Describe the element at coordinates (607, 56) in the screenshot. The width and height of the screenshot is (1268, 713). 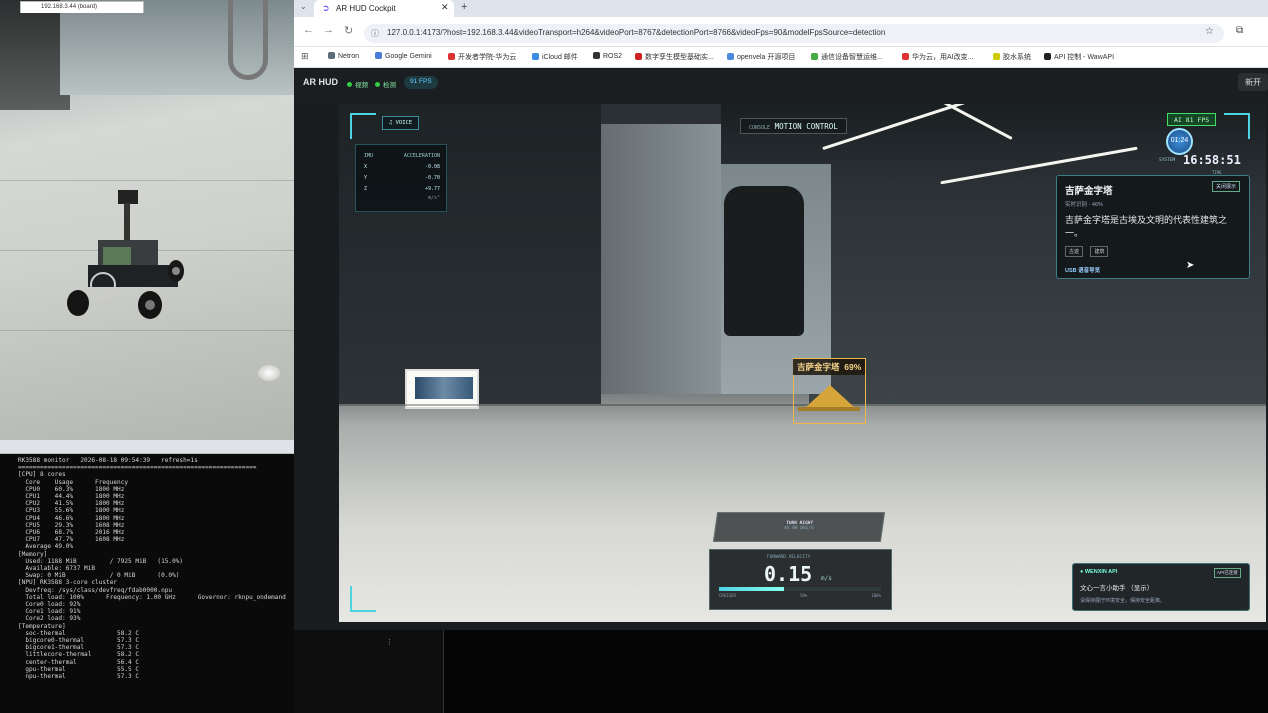
I see `bookmark-item: ROS2` at that location.